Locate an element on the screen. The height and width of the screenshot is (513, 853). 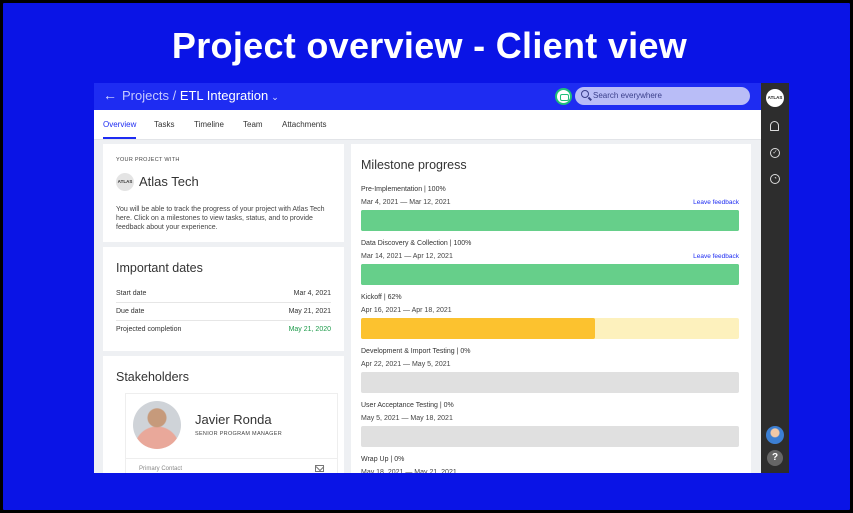
tab-overview: Overview is located at coordinates (120, 129).